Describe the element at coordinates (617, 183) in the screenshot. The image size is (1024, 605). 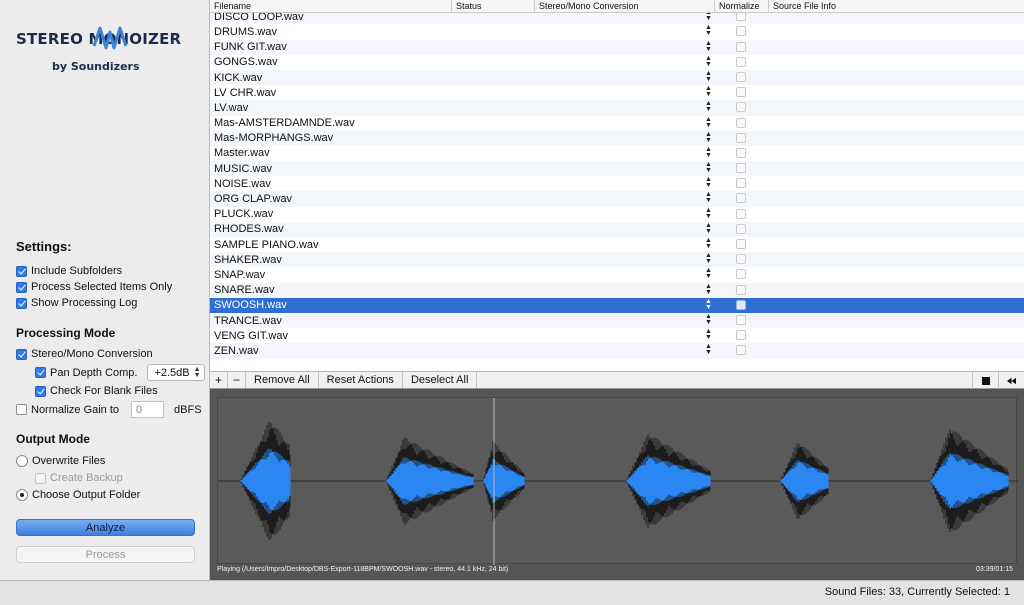
I see `table-row: NOISE.wav ▲ ▼` at that location.